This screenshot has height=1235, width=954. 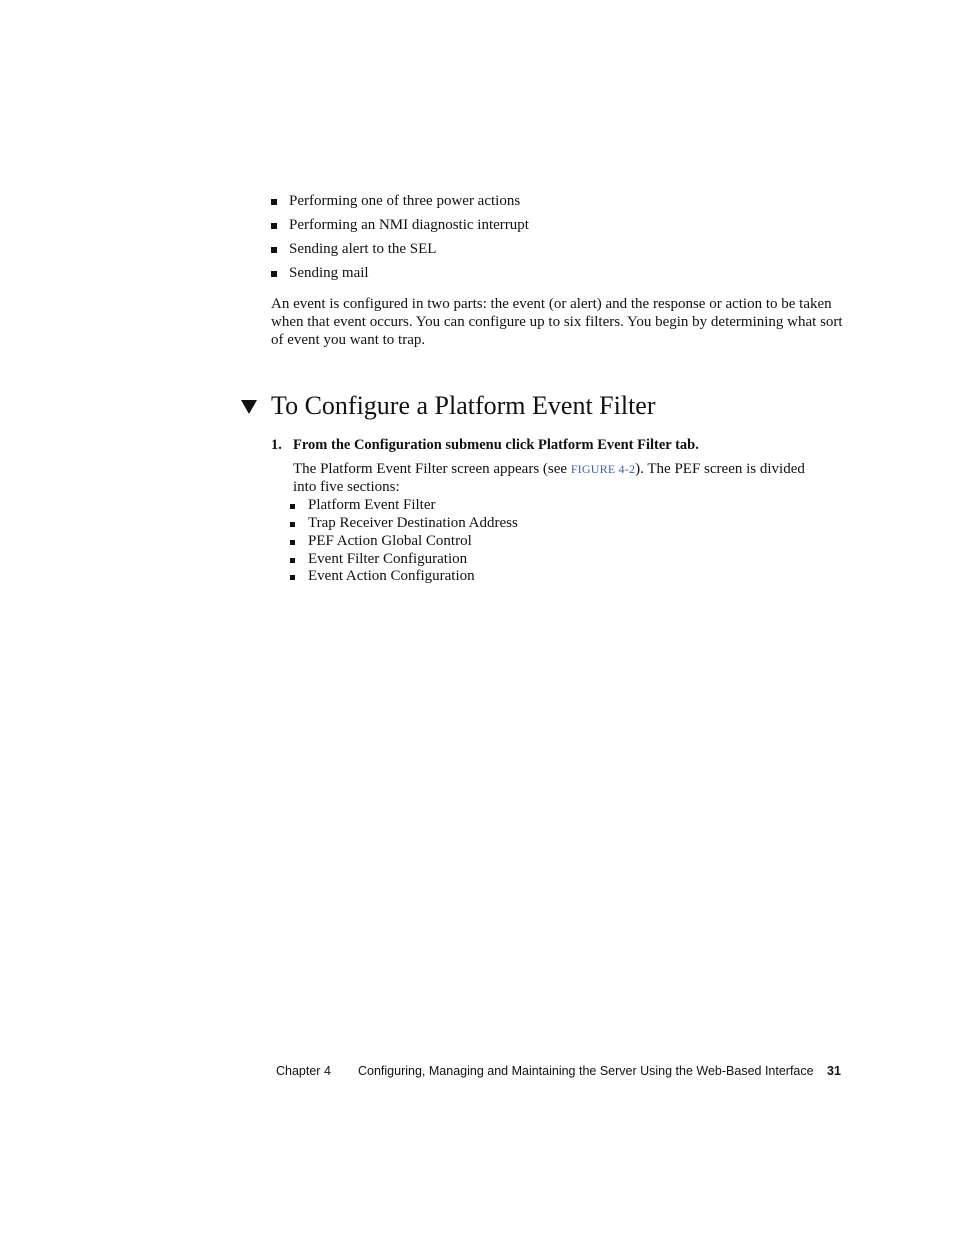 I want to click on section-title: To Configure a Platform Event Filter, so click(x=463, y=405).